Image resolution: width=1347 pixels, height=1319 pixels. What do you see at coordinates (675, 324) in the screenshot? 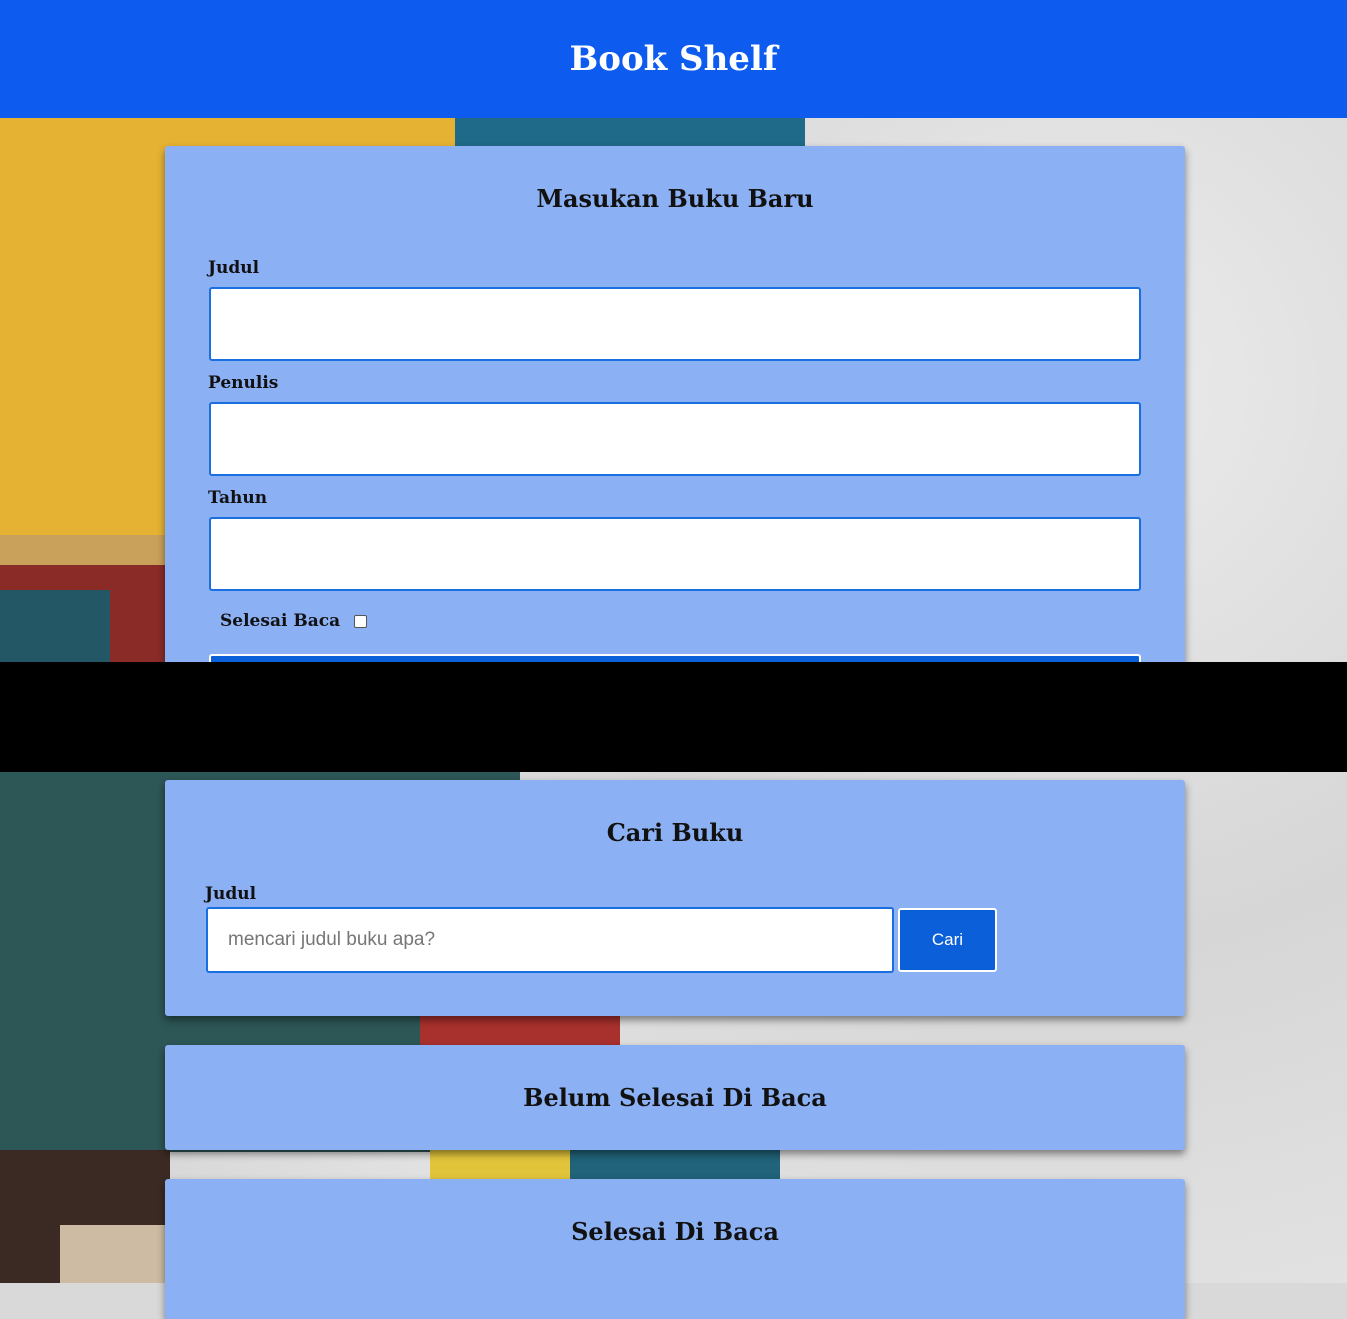
I see `title-input` at bounding box center [675, 324].